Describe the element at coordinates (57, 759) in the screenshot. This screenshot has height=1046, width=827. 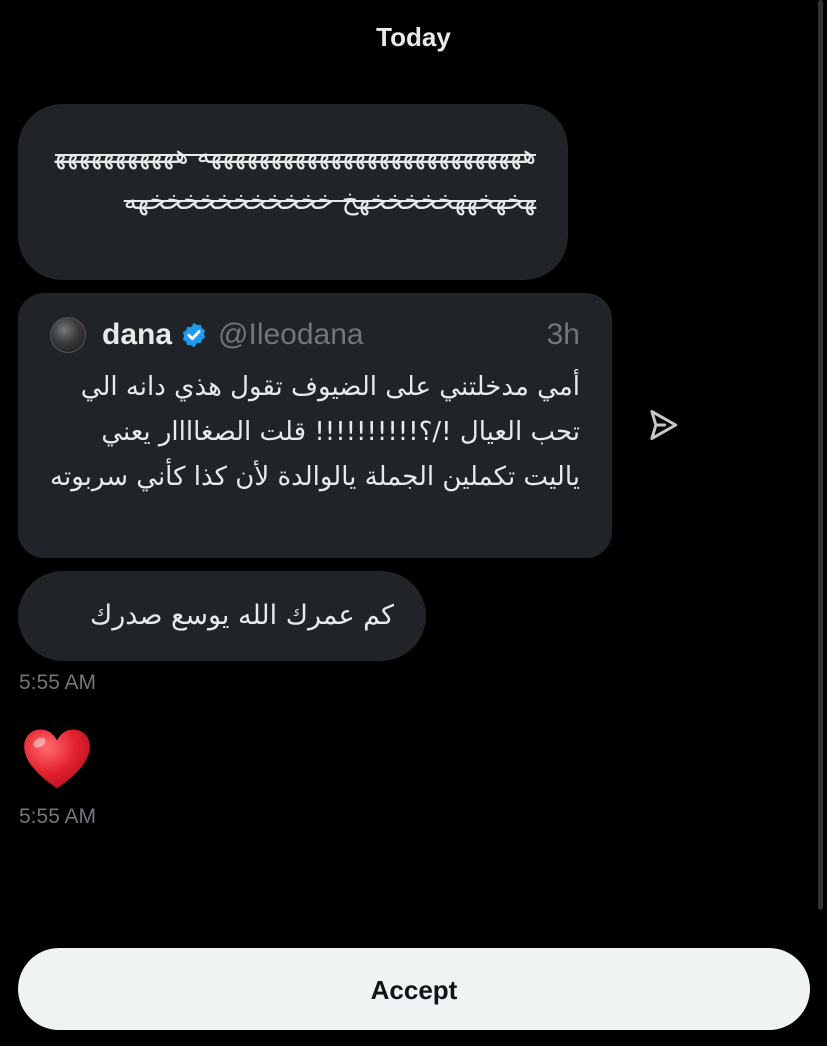
I see `red-heart-icon` at that location.